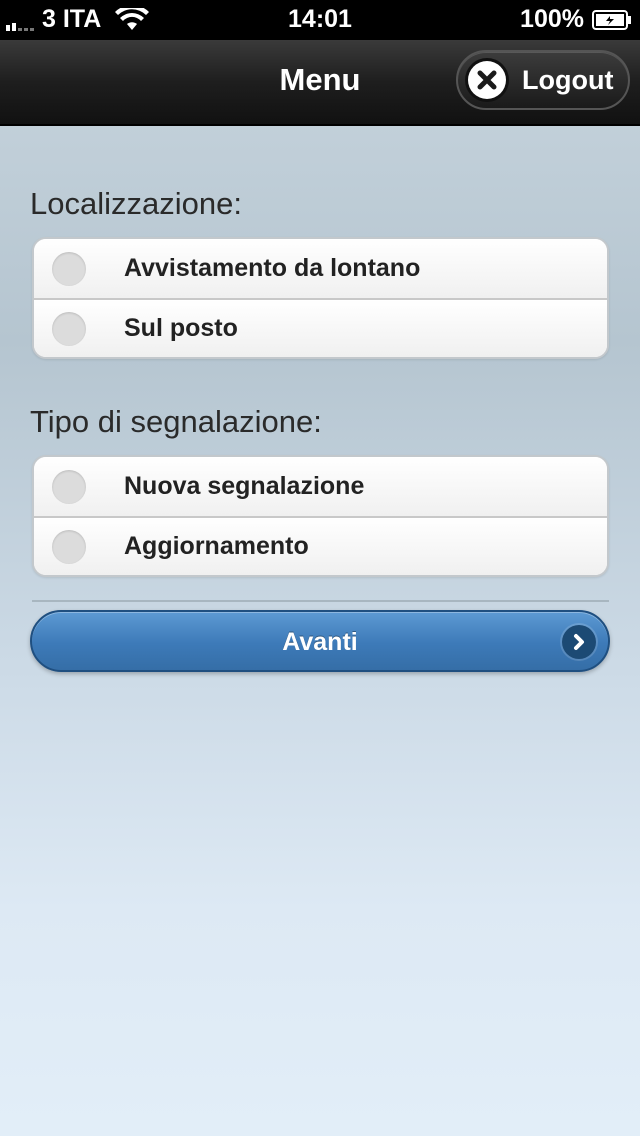 Image resolution: width=640 pixels, height=1136 pixels. Describe the element at coordinates (320, 327) in the screenshot. I see `radio-sul-posto: Sul posto` at that location.